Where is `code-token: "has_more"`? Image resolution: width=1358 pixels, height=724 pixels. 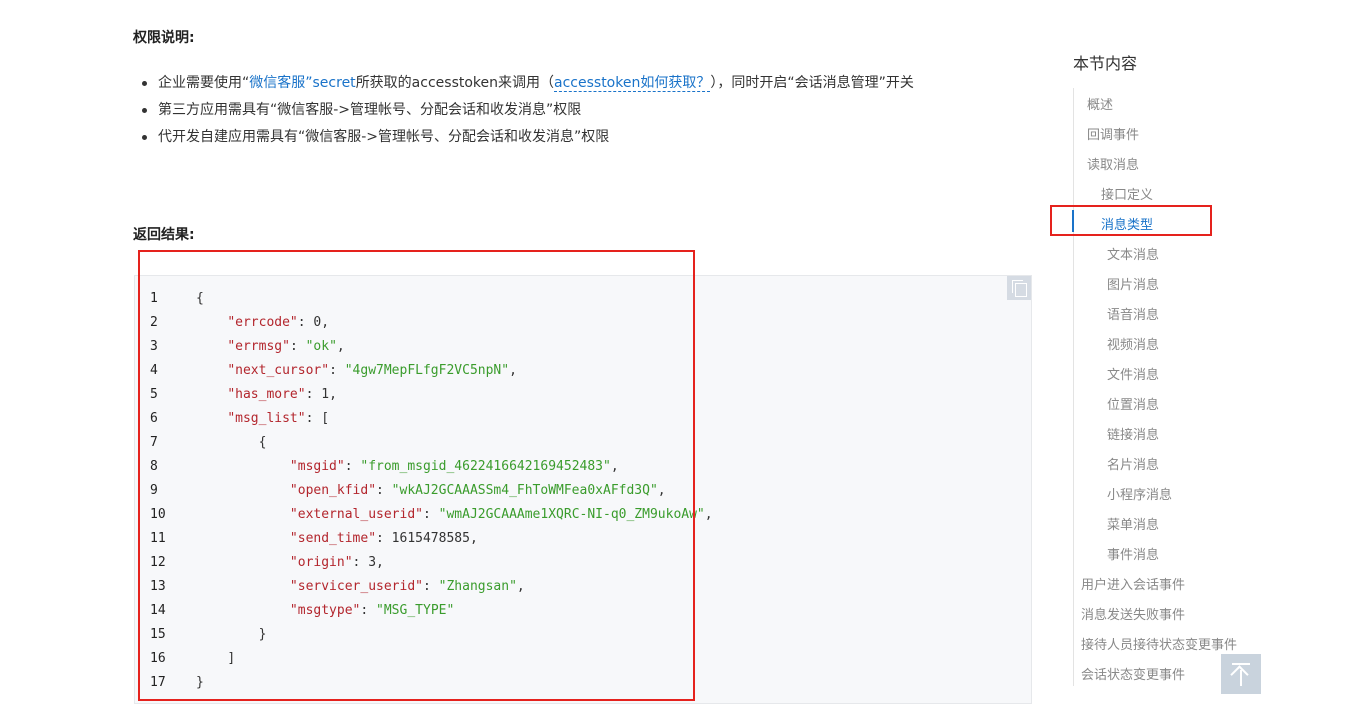 code-token: "has_more" is located at coordinates (266, 394).